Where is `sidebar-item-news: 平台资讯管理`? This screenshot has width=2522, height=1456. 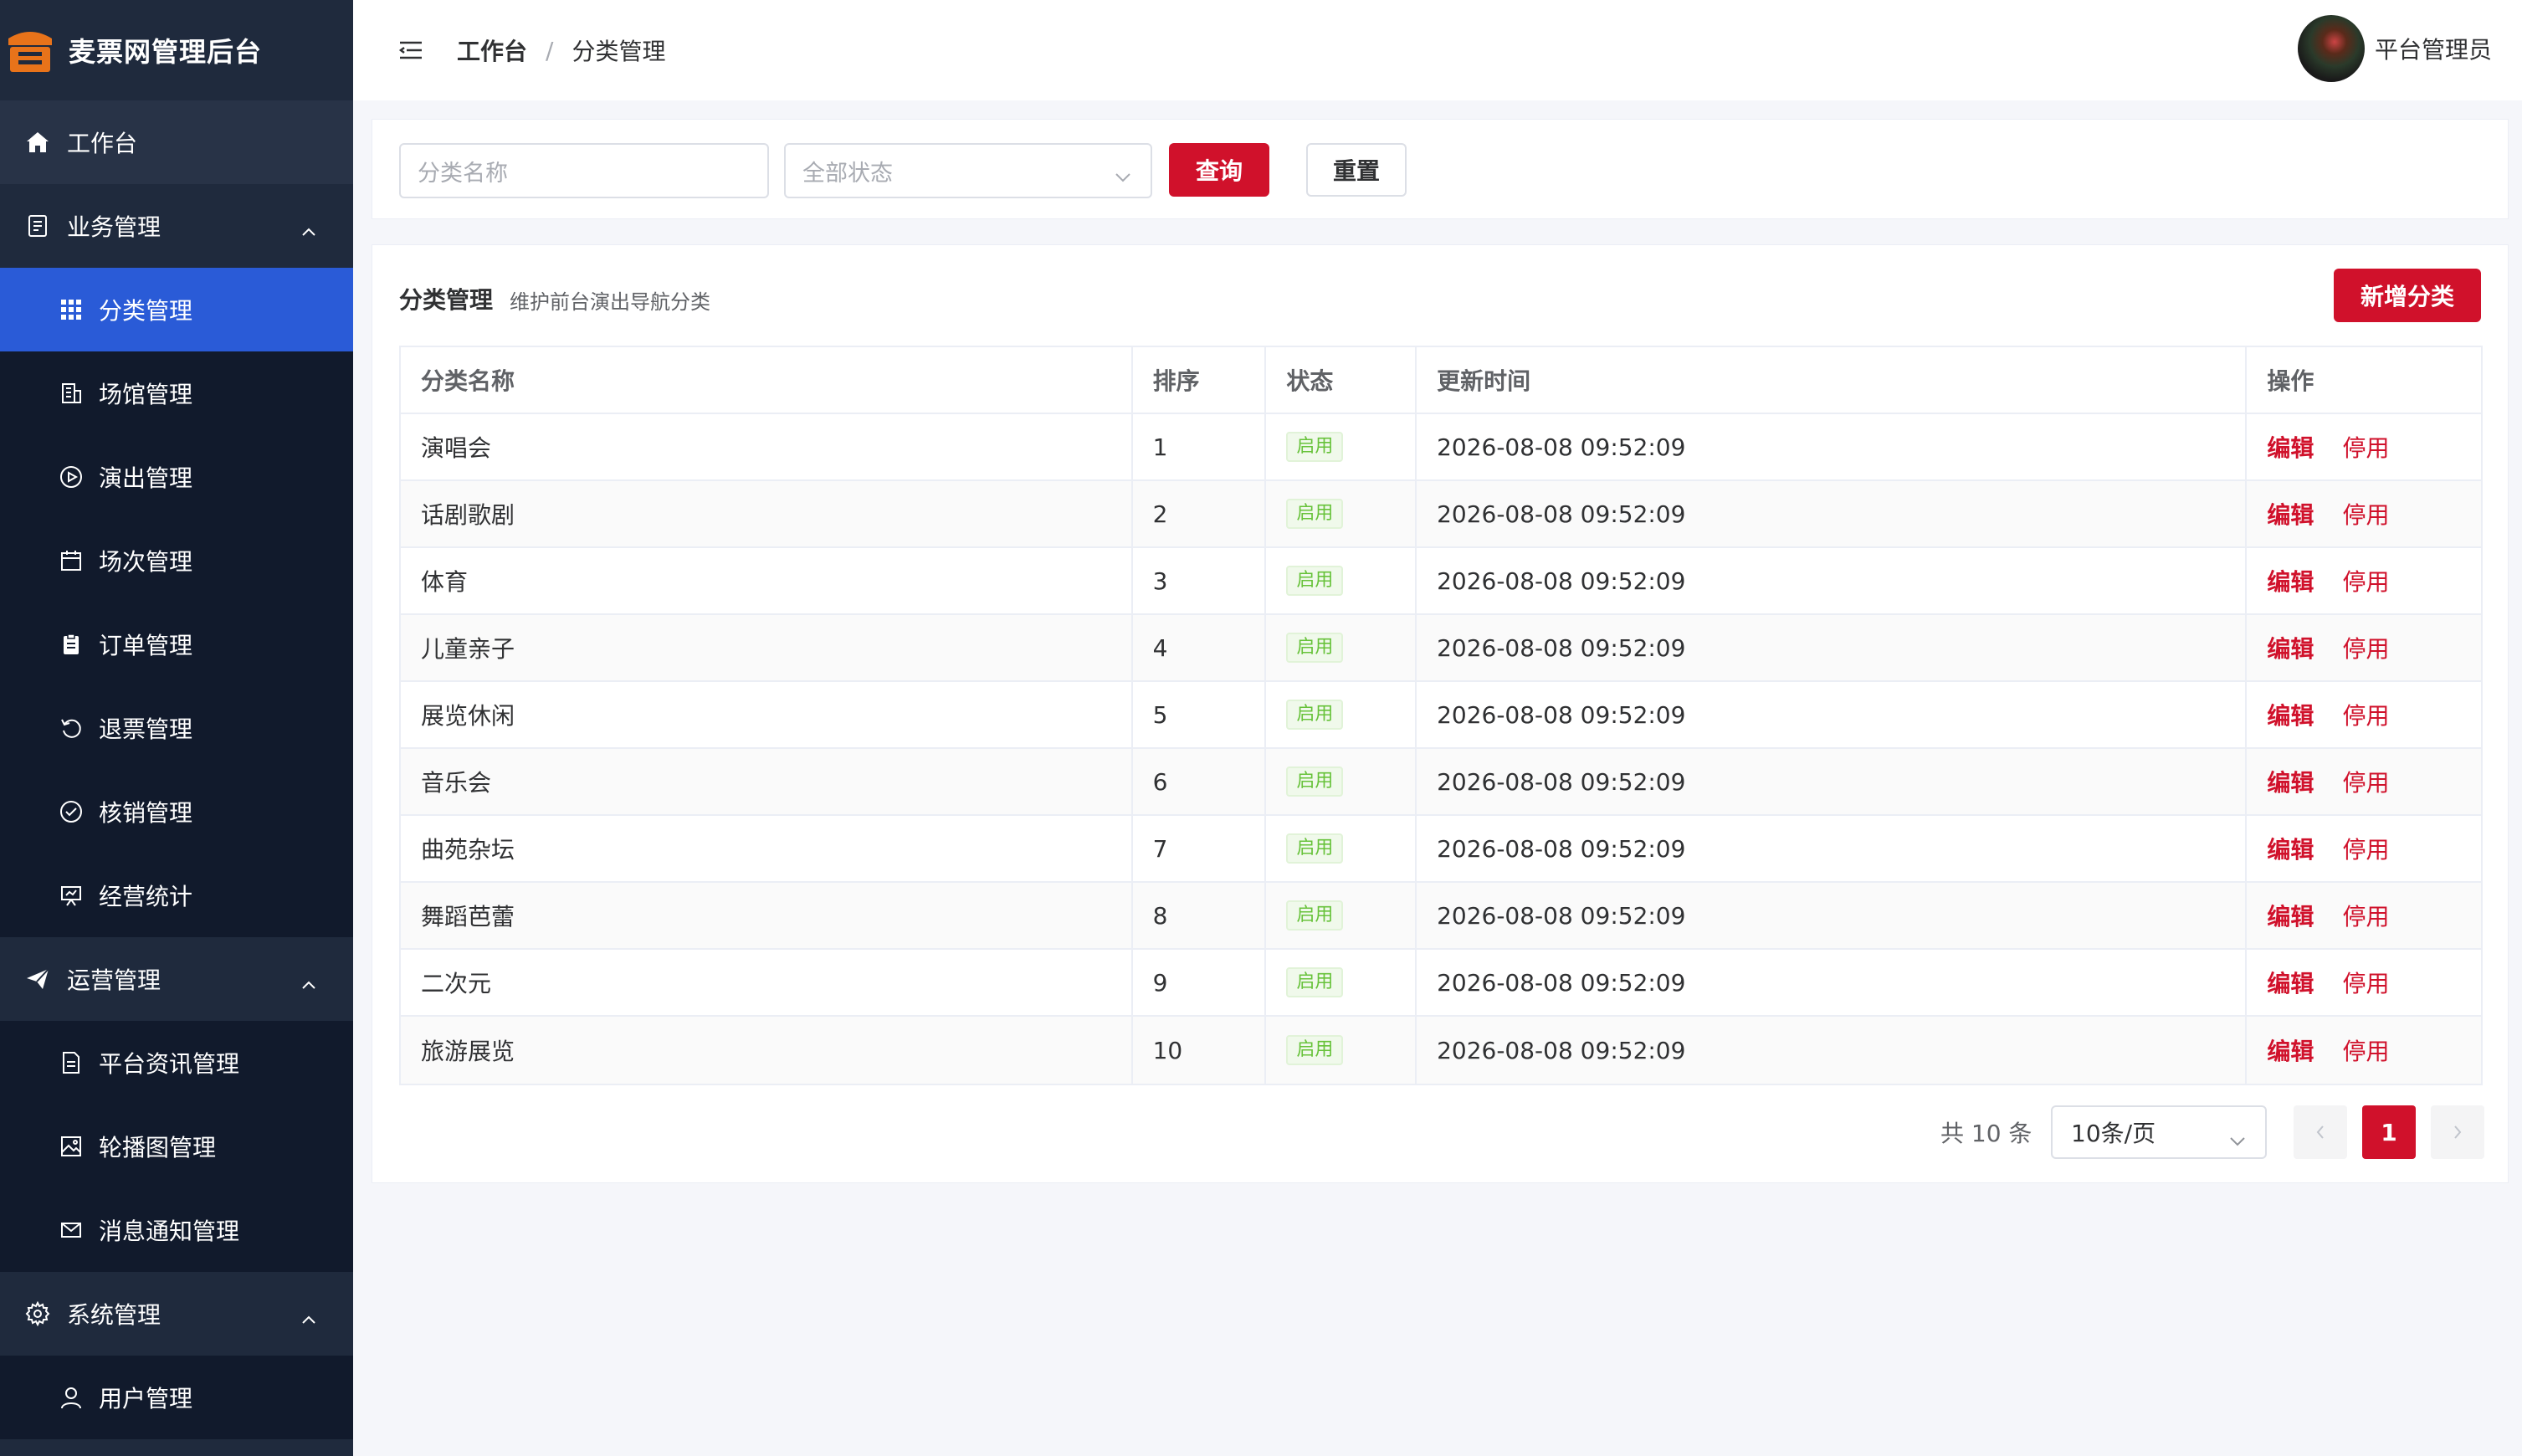 sidebar-item-news: 平台资讯管理 is located at coordinates (176, 1063).